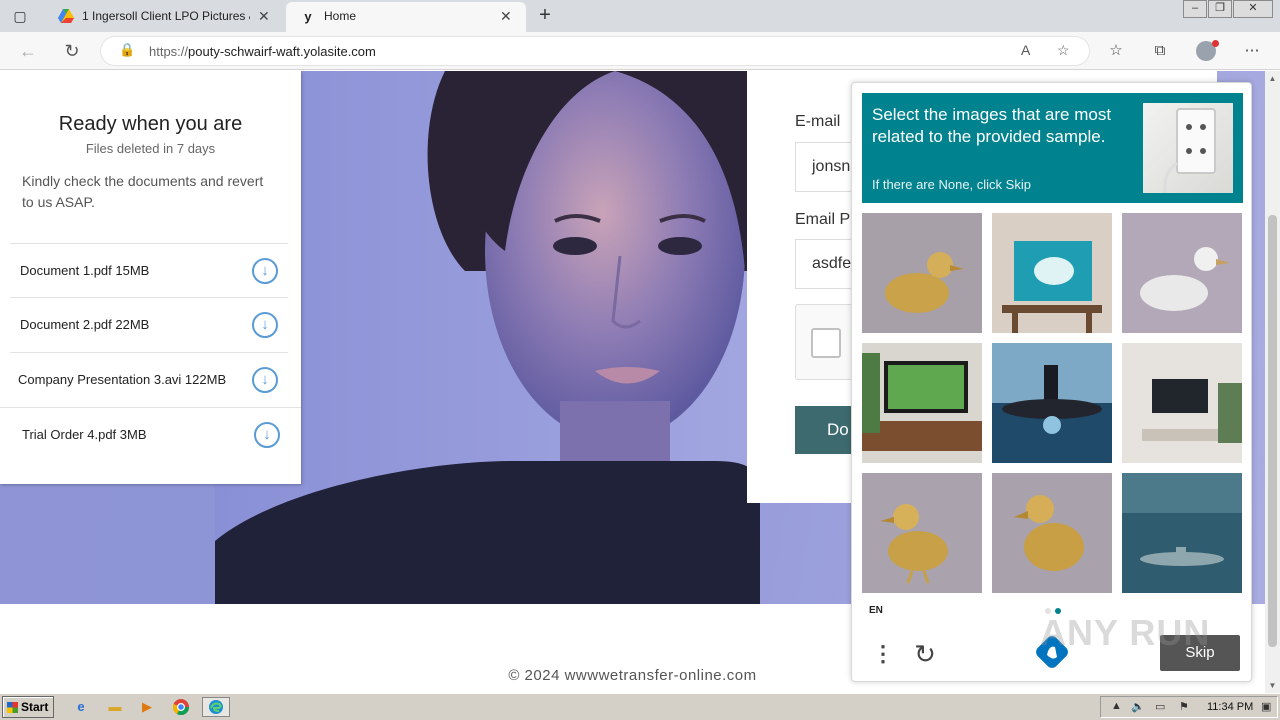  What do you see at coordinates (1025, 50) in the screenshot?
I see `read-aloud-icon: A` at bounding box center [1025, 50].